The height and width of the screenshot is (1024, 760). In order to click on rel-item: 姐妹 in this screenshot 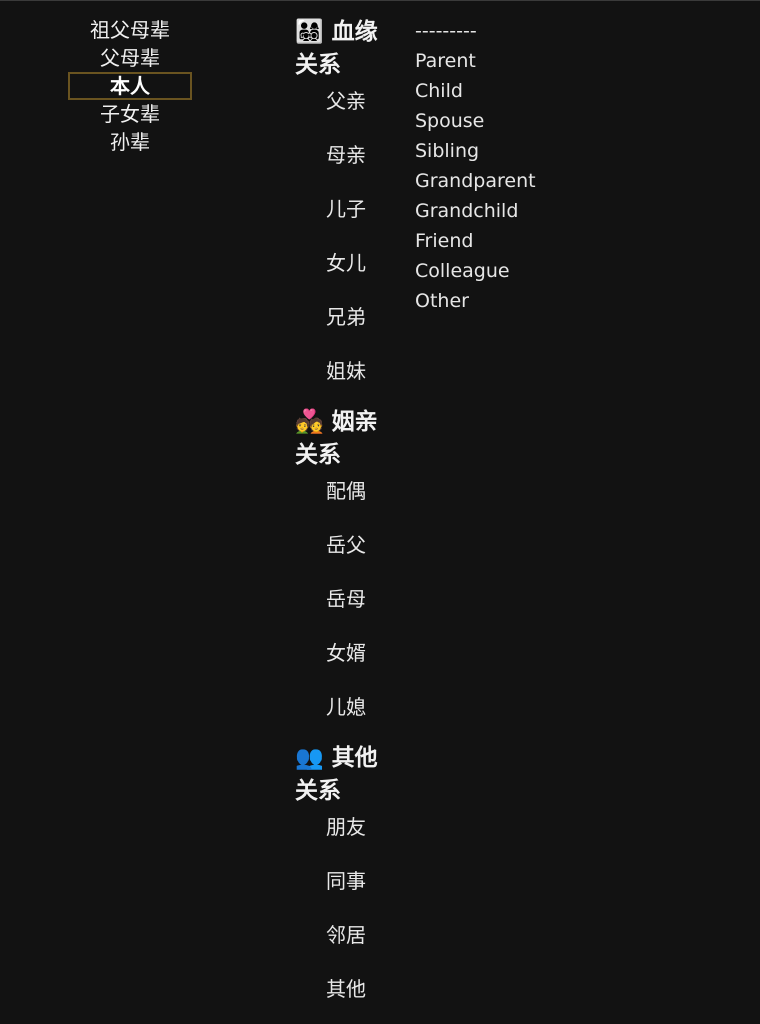, I will do `click(345, 379)`.